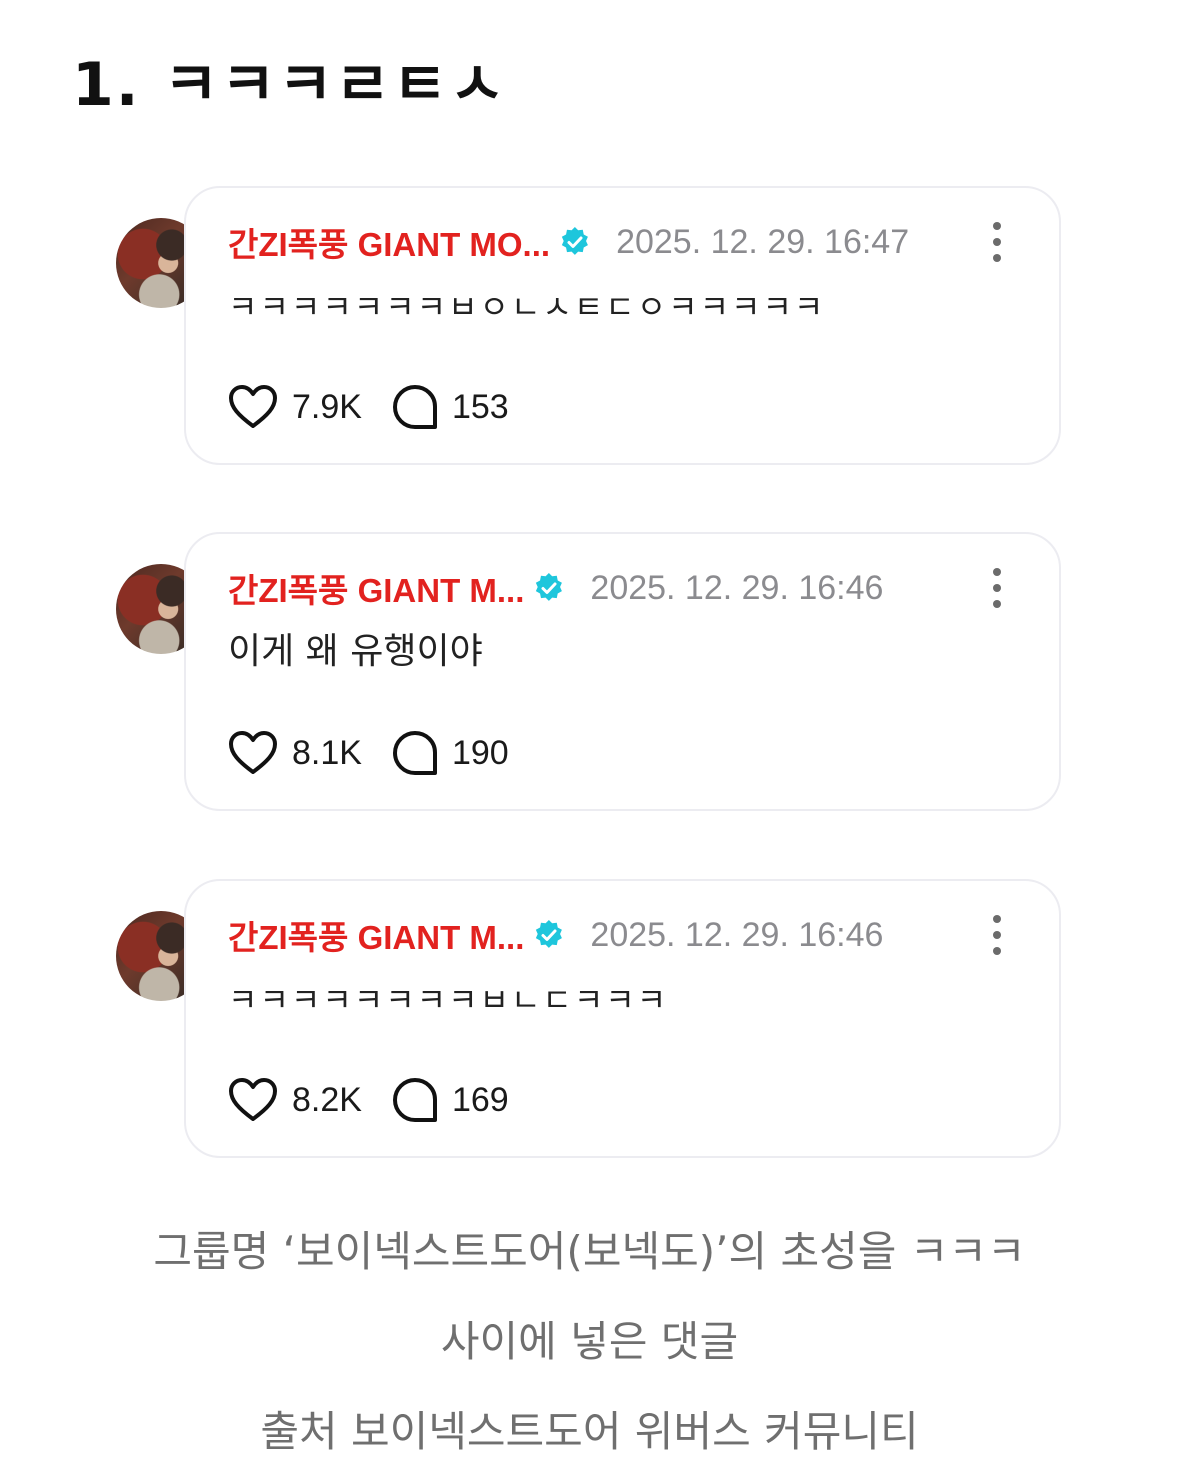 This screenshot has width=1179, height=1462. Describe the element at coordinates (368, 407) in the screenshot. I see `comment-actions: 7.9K 153` at that location.